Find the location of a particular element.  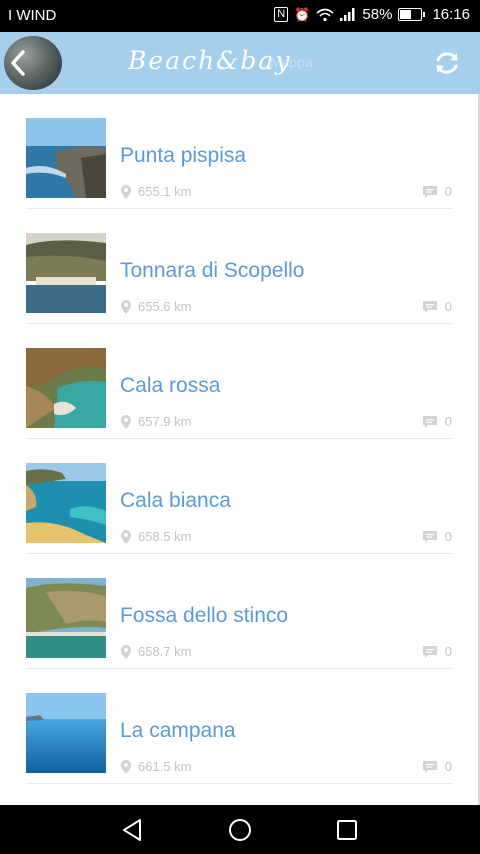

clock: 16:16 is located at coordinates (451, 14).